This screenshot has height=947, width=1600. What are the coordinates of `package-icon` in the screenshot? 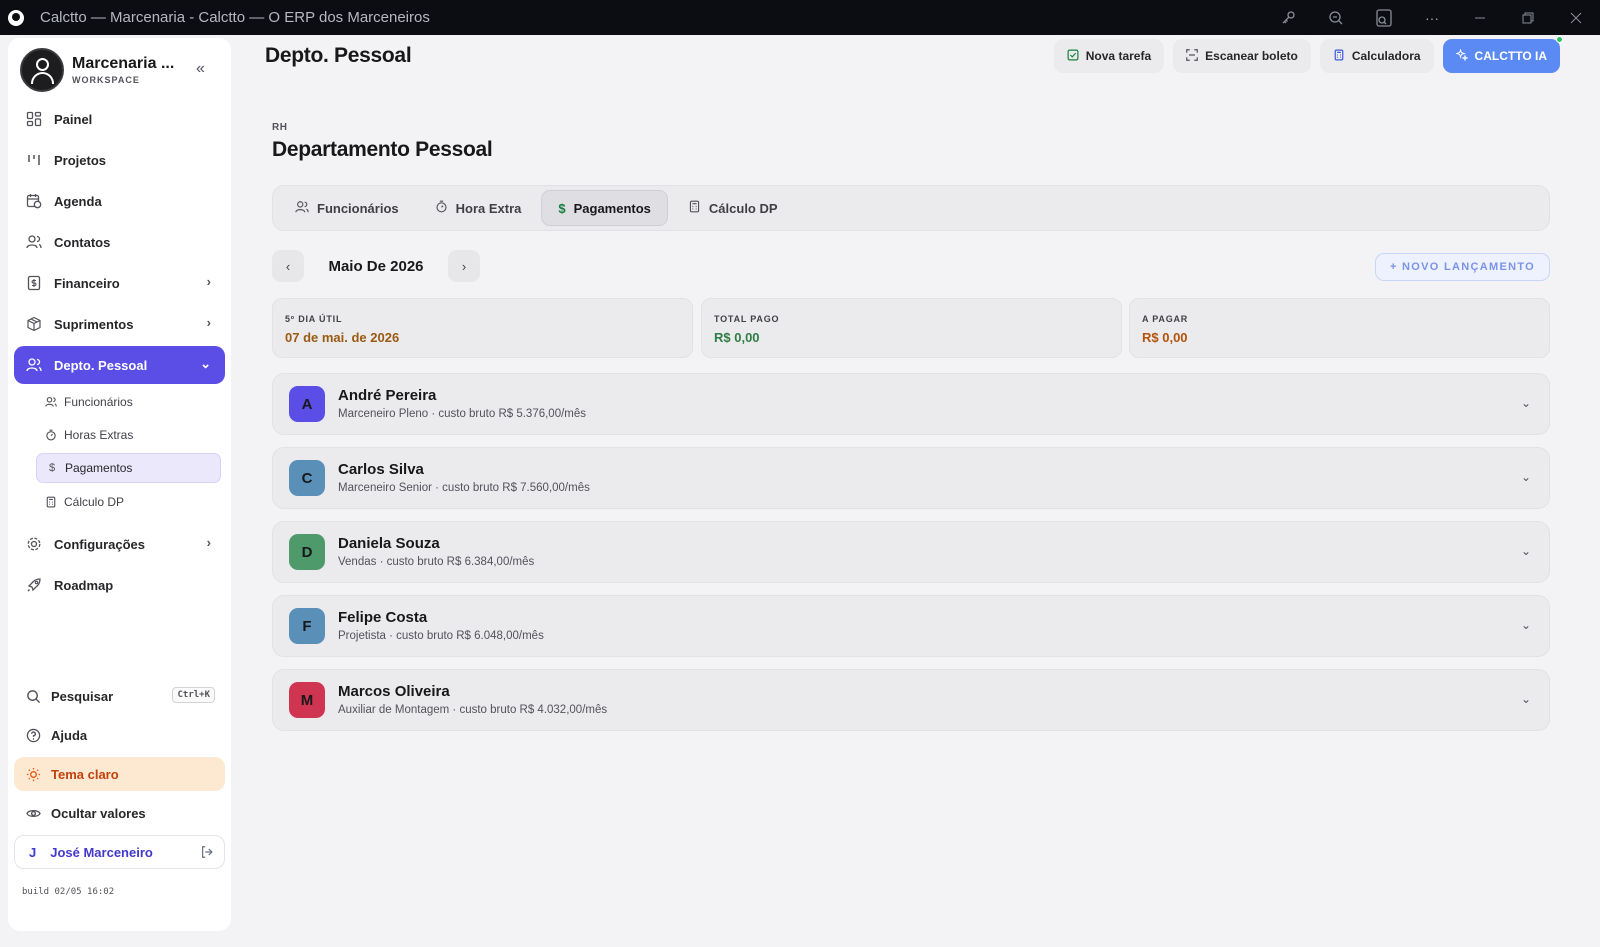 It's located at (34, 324).